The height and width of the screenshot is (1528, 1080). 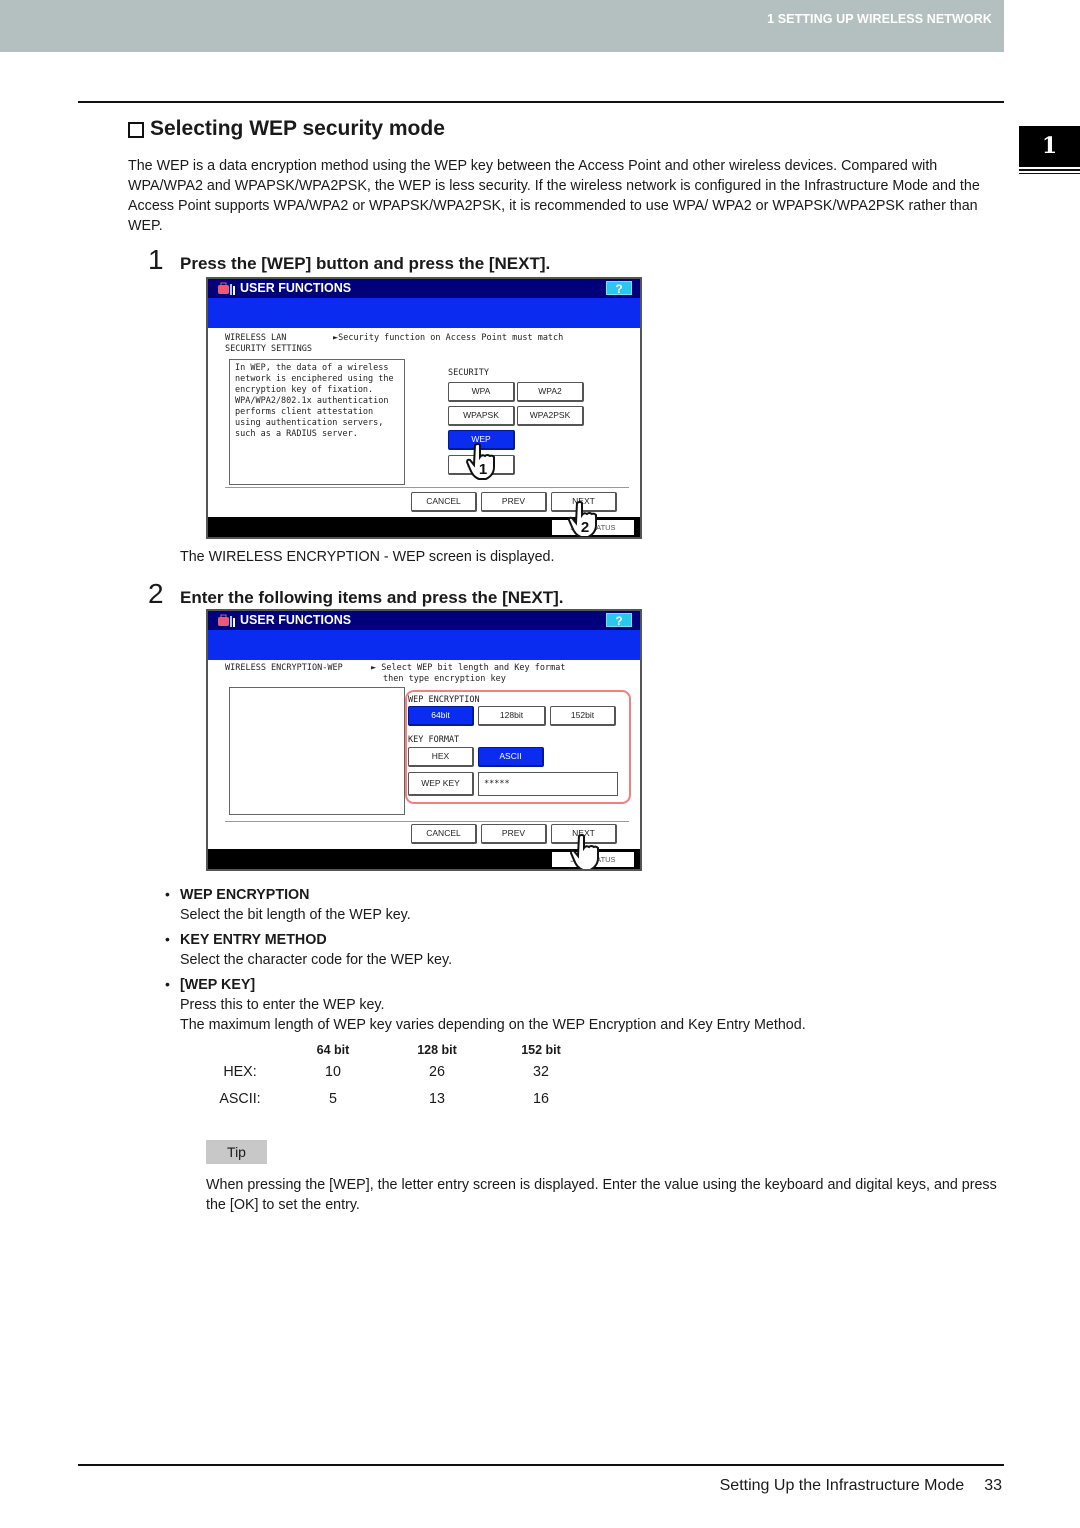 I want to click on hint-line-1: ► Select WEP bit length and Key format, so click(x=468, y=668).